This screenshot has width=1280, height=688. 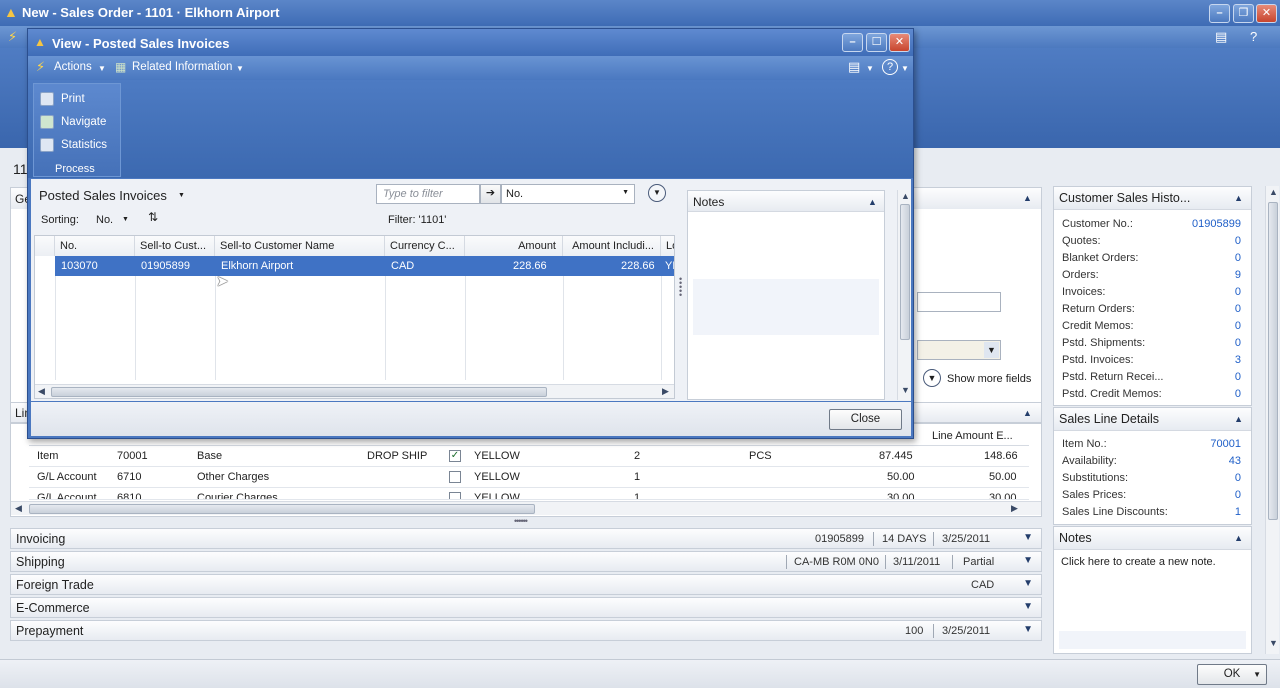 I want to click on filter-field-select: No. ▼, so click(x=568, y=194).